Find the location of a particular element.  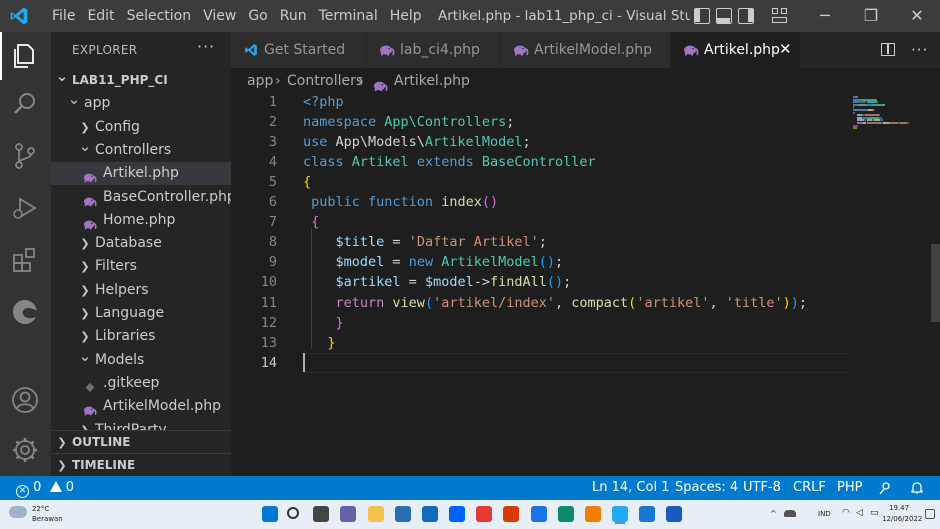

close-button: ✕ is located at coordinates (917, 16).